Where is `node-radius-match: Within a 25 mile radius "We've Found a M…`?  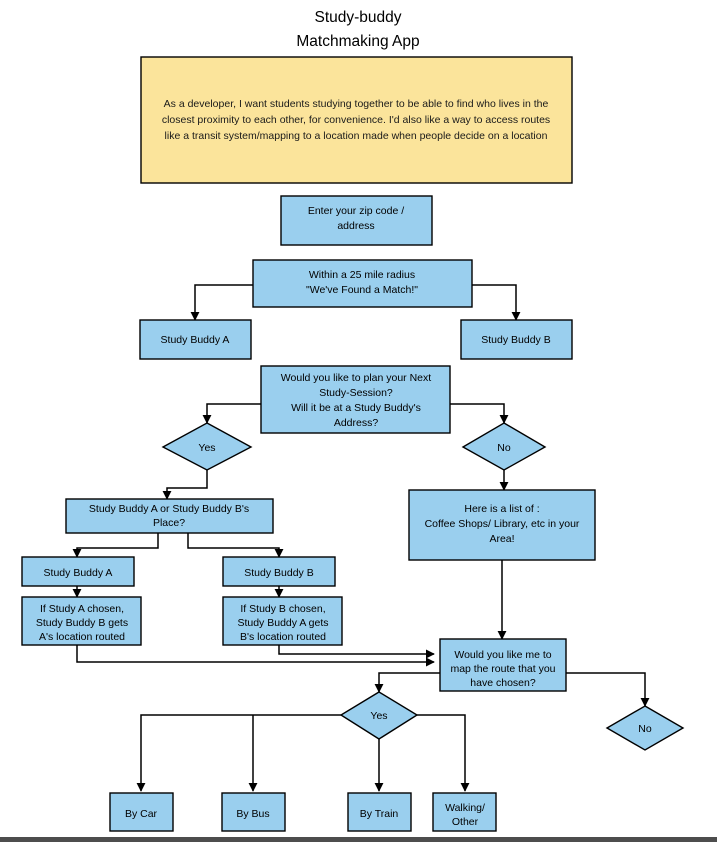 node-radius-match: Within a 25 mile radius "We've Found a M… is located at coordinates (362, 283).